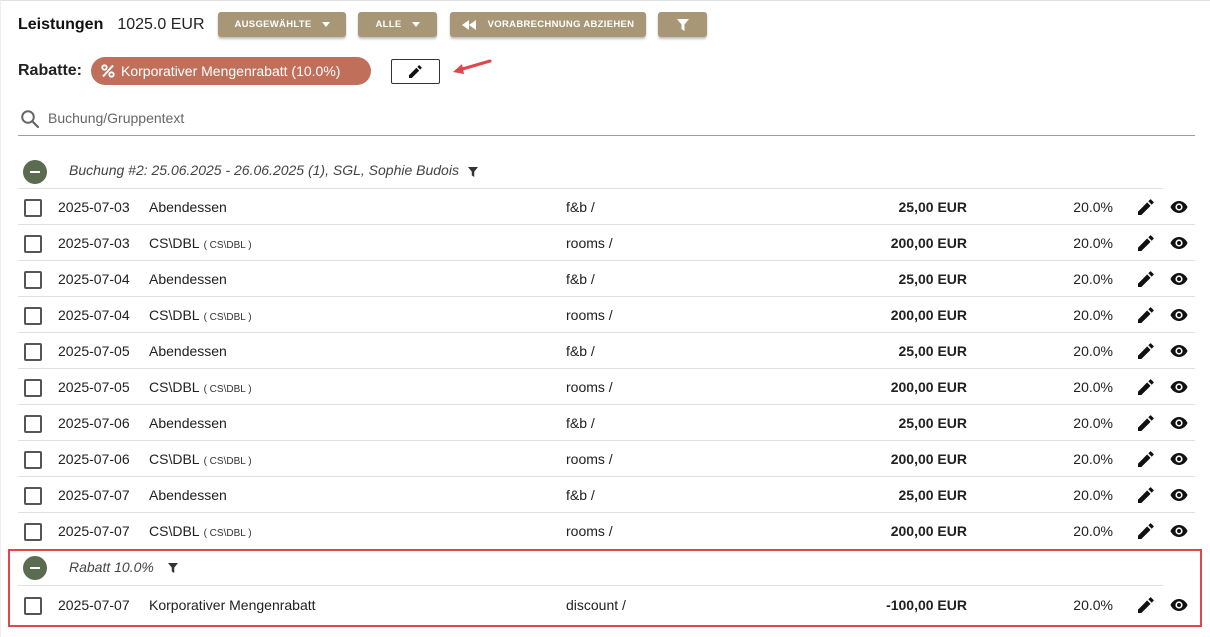  What do you see at coordinates (606, 495) in the screenshot?
I see `table-row: 2025-07-07 Abendessen f&b / 25,00 EUR 20.0%` at bounding box center [606, 495].